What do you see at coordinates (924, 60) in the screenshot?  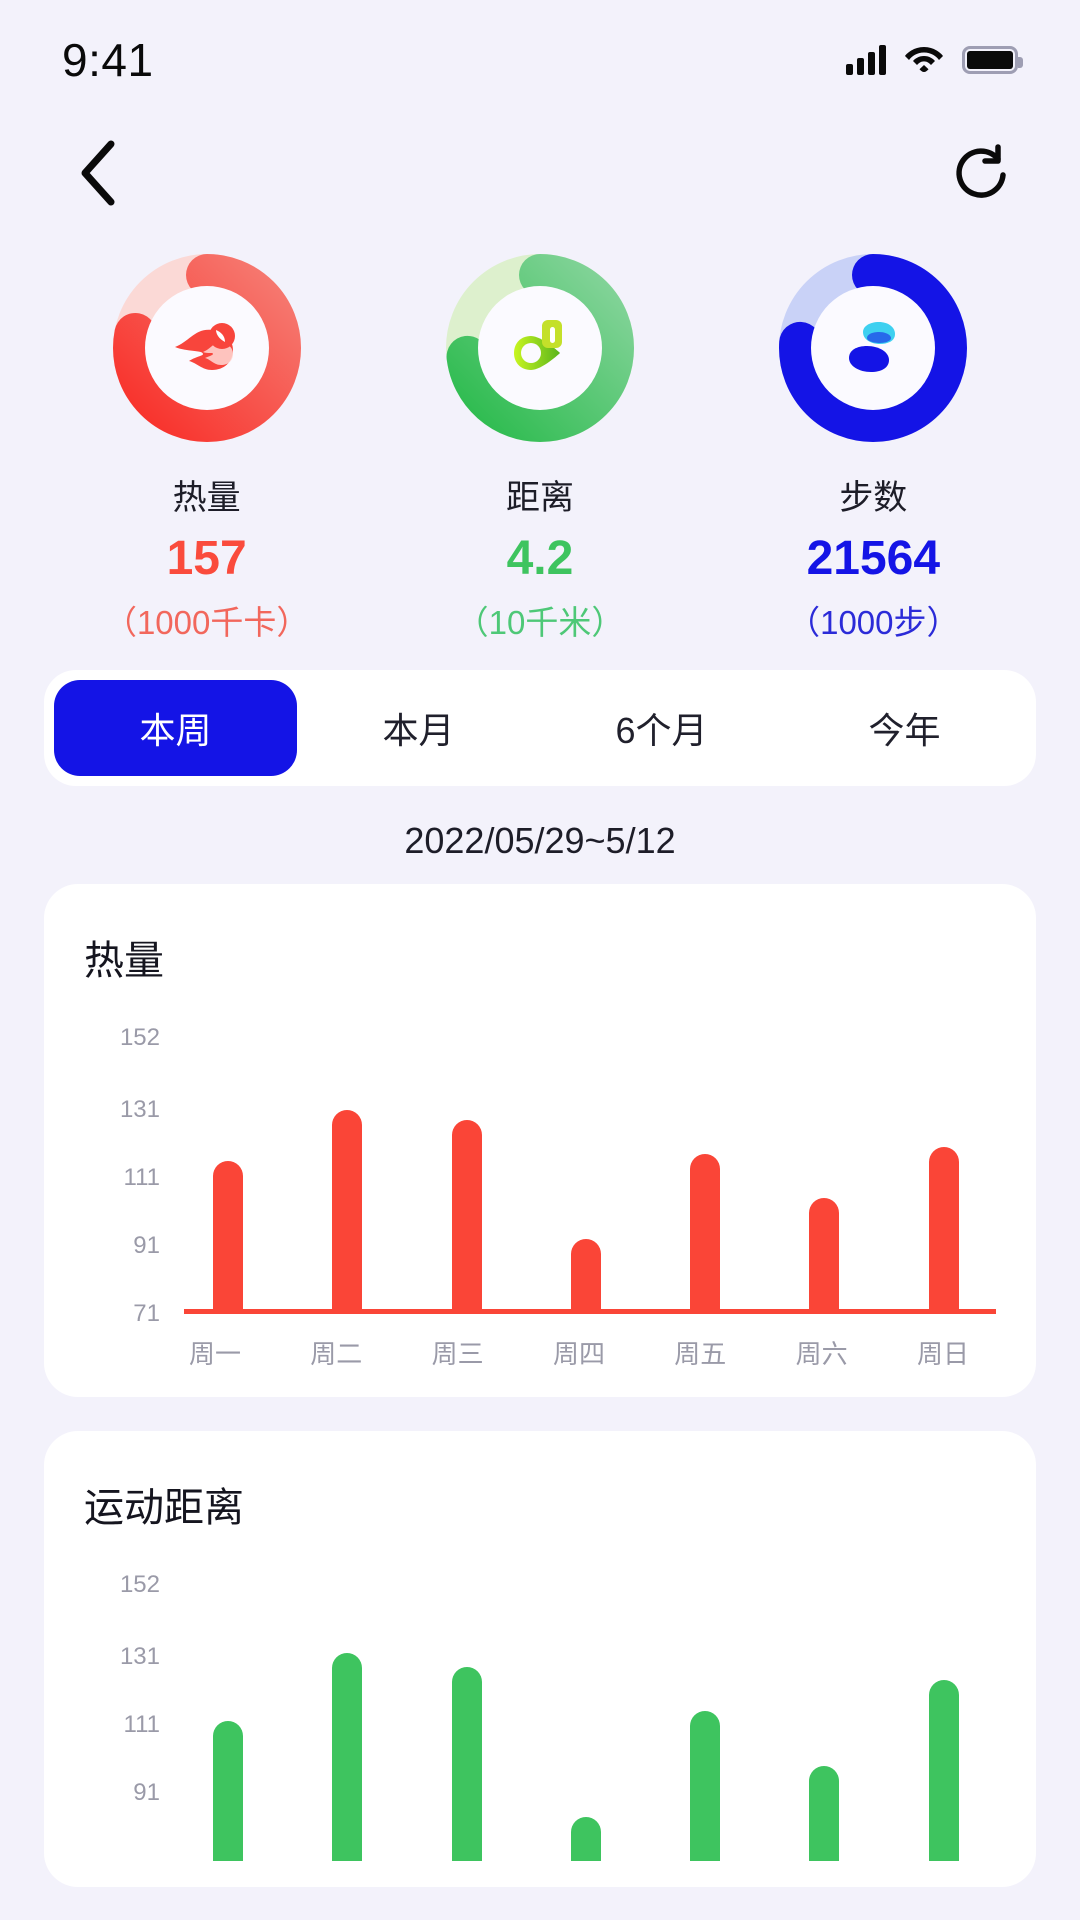 I see `wifi-icon` at bounding box center [924, 60].